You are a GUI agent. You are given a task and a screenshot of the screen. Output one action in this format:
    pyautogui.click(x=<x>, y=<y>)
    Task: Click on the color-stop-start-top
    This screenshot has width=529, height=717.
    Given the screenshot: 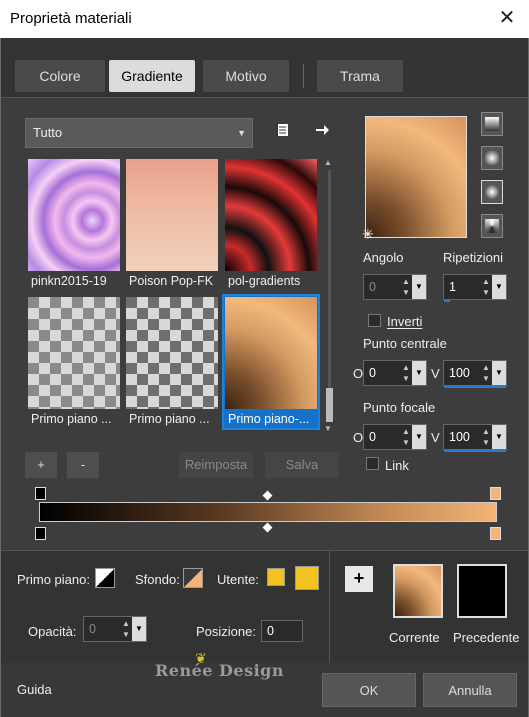 What is the action you would take?
    pyautogui.click(x=40, y=493)
    